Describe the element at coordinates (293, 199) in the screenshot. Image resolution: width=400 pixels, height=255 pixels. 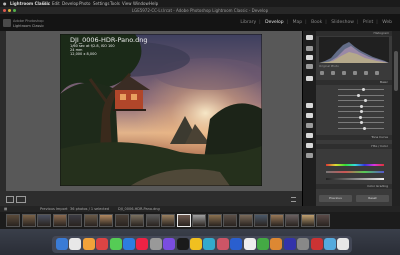
I see `toolbar-menu-icon` at that location.